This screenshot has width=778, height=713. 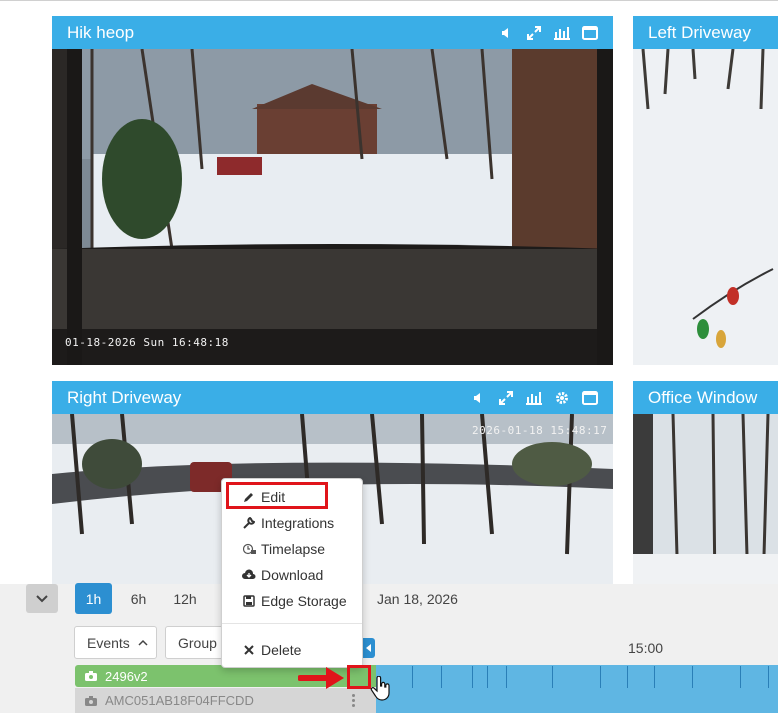 What do you see at coordinates (138, 598) in the screenshot?
I see `range-6h-button: 6h` at bounding box center [138, 598].